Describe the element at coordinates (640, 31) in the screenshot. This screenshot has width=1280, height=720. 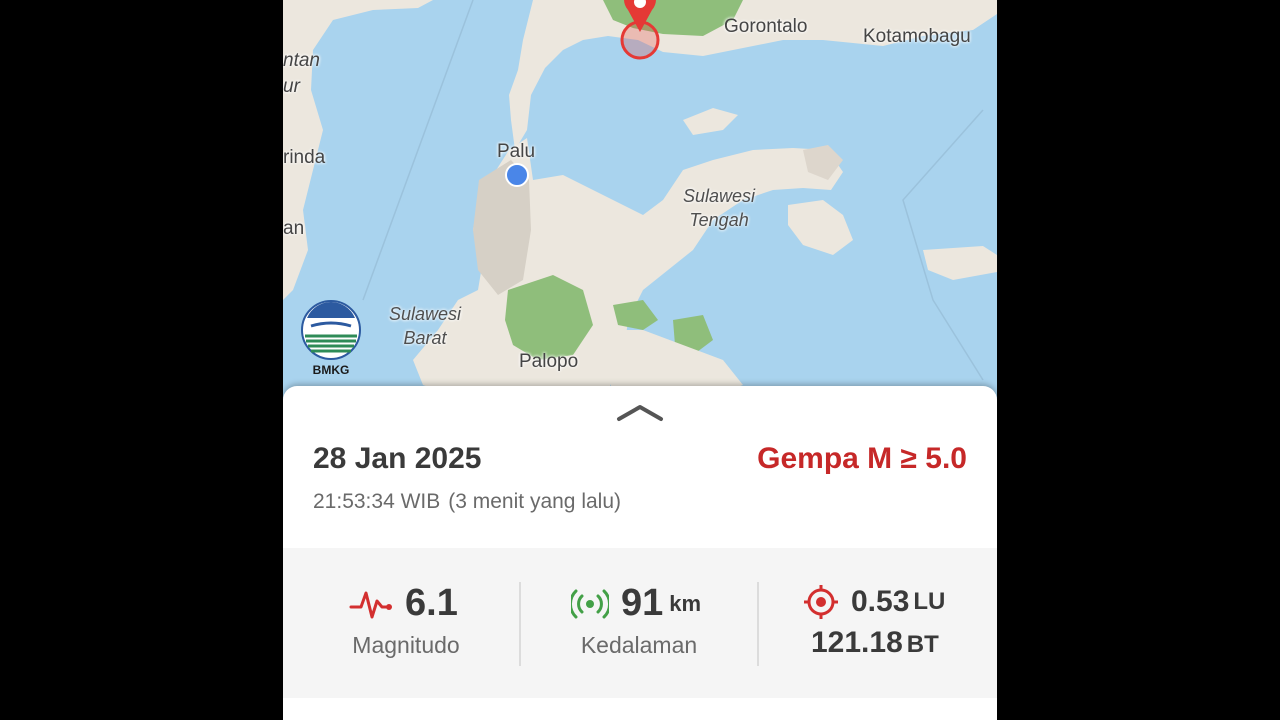
I see `map-pin-icon` at that location.